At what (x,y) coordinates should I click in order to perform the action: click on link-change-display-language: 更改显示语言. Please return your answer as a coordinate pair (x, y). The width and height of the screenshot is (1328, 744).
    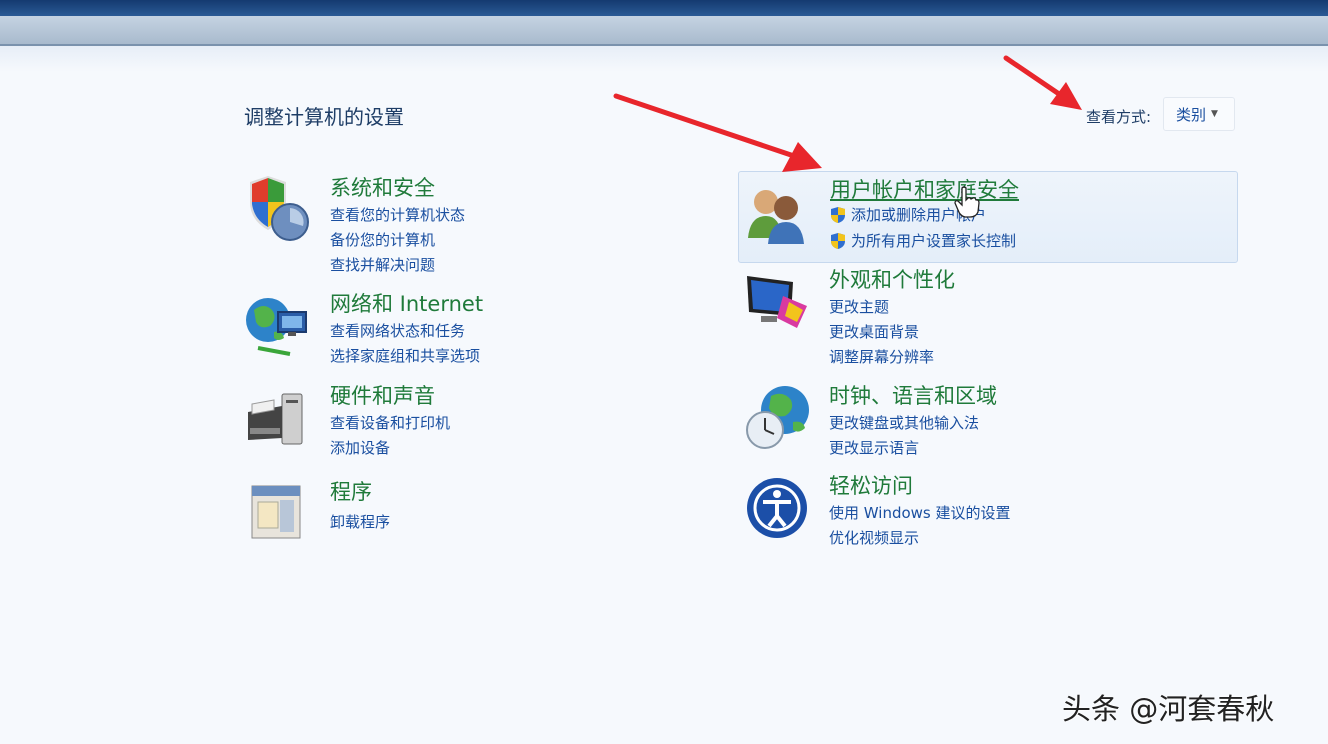
    Looking at the image, I should click on (874, 447).